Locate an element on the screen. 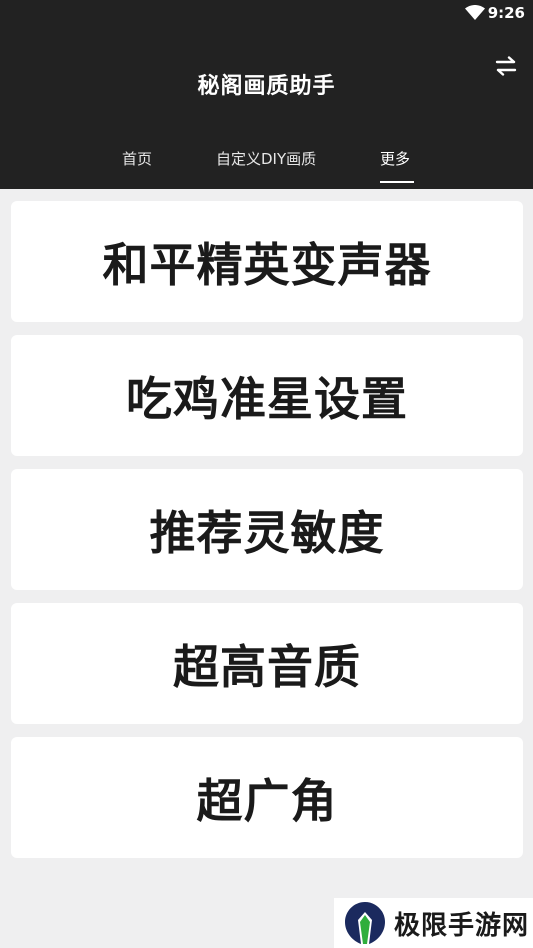 This screenshot has width=533, height=948. menu-item-wide-angle: 超广角 is located at coordinates (267, 797).